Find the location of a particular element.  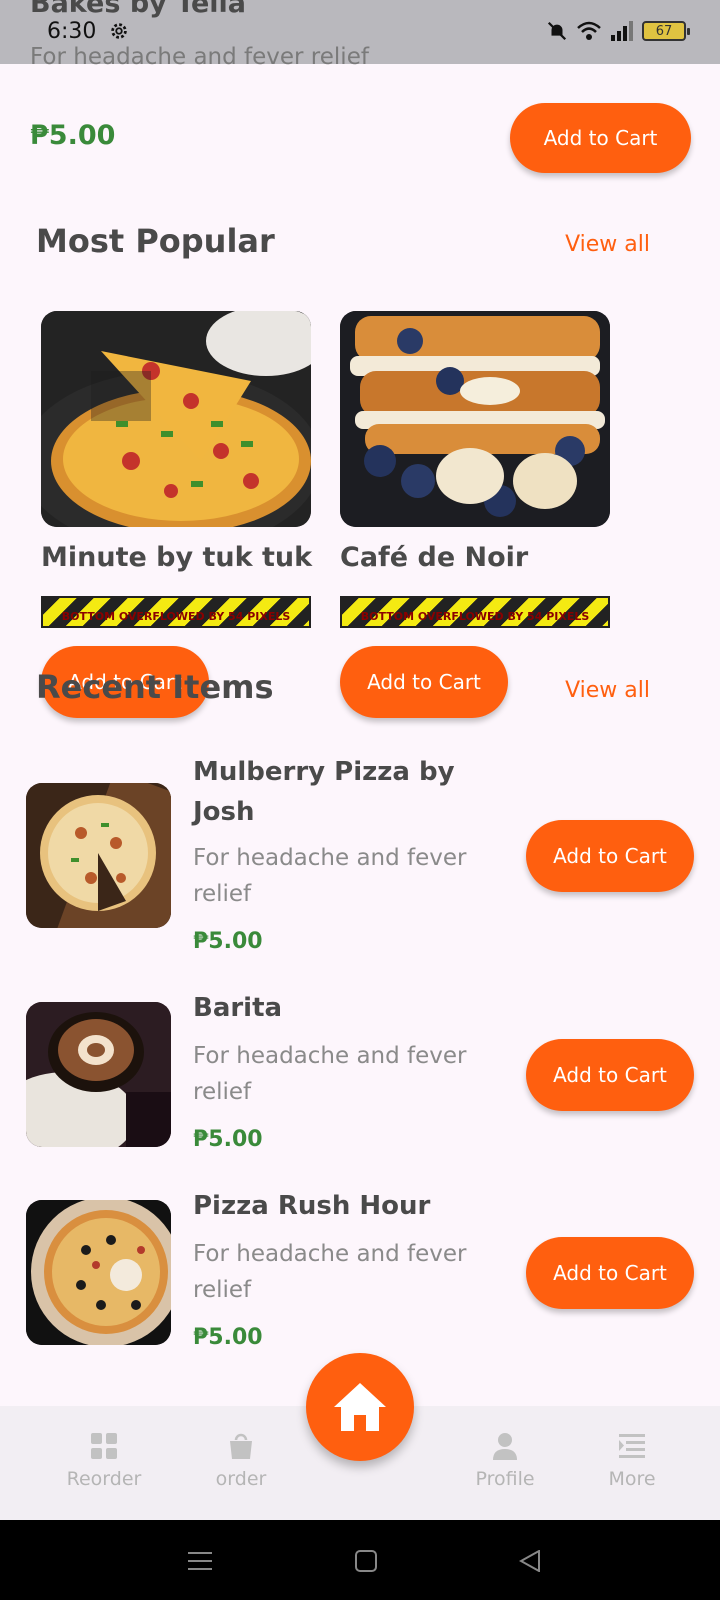

recent-items-view-all-link: View all is located at coordinates (607, 690).